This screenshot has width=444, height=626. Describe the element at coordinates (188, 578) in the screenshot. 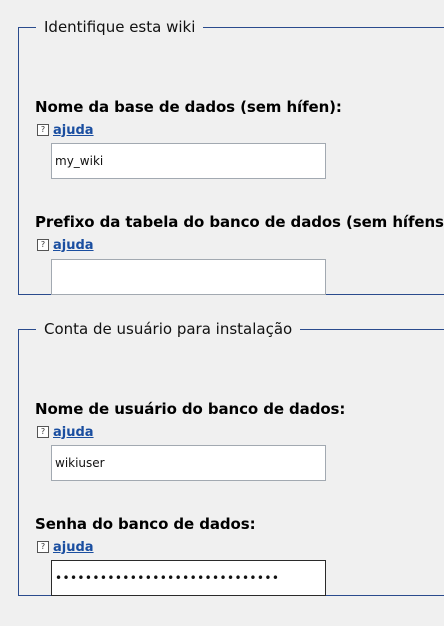

I see `database-password-input` at that location.